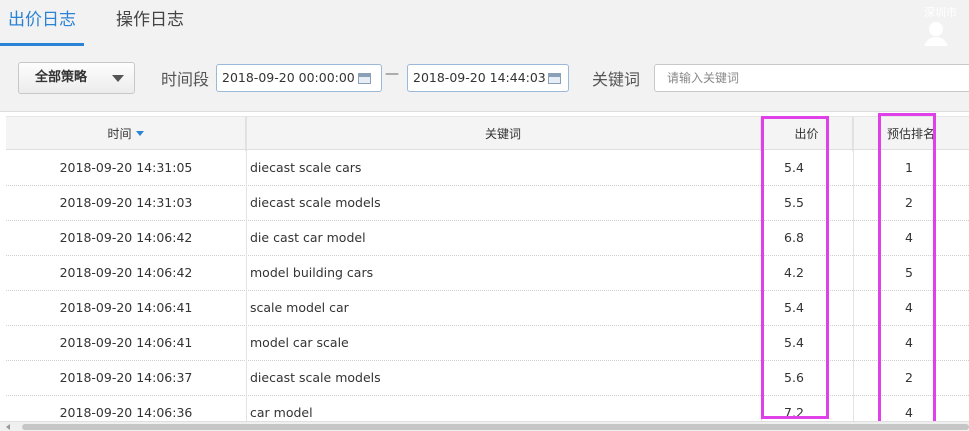 The image size is (969, 431). I want to click on cell-time: 2018-09-20 14:06:37, so click(126, 377).